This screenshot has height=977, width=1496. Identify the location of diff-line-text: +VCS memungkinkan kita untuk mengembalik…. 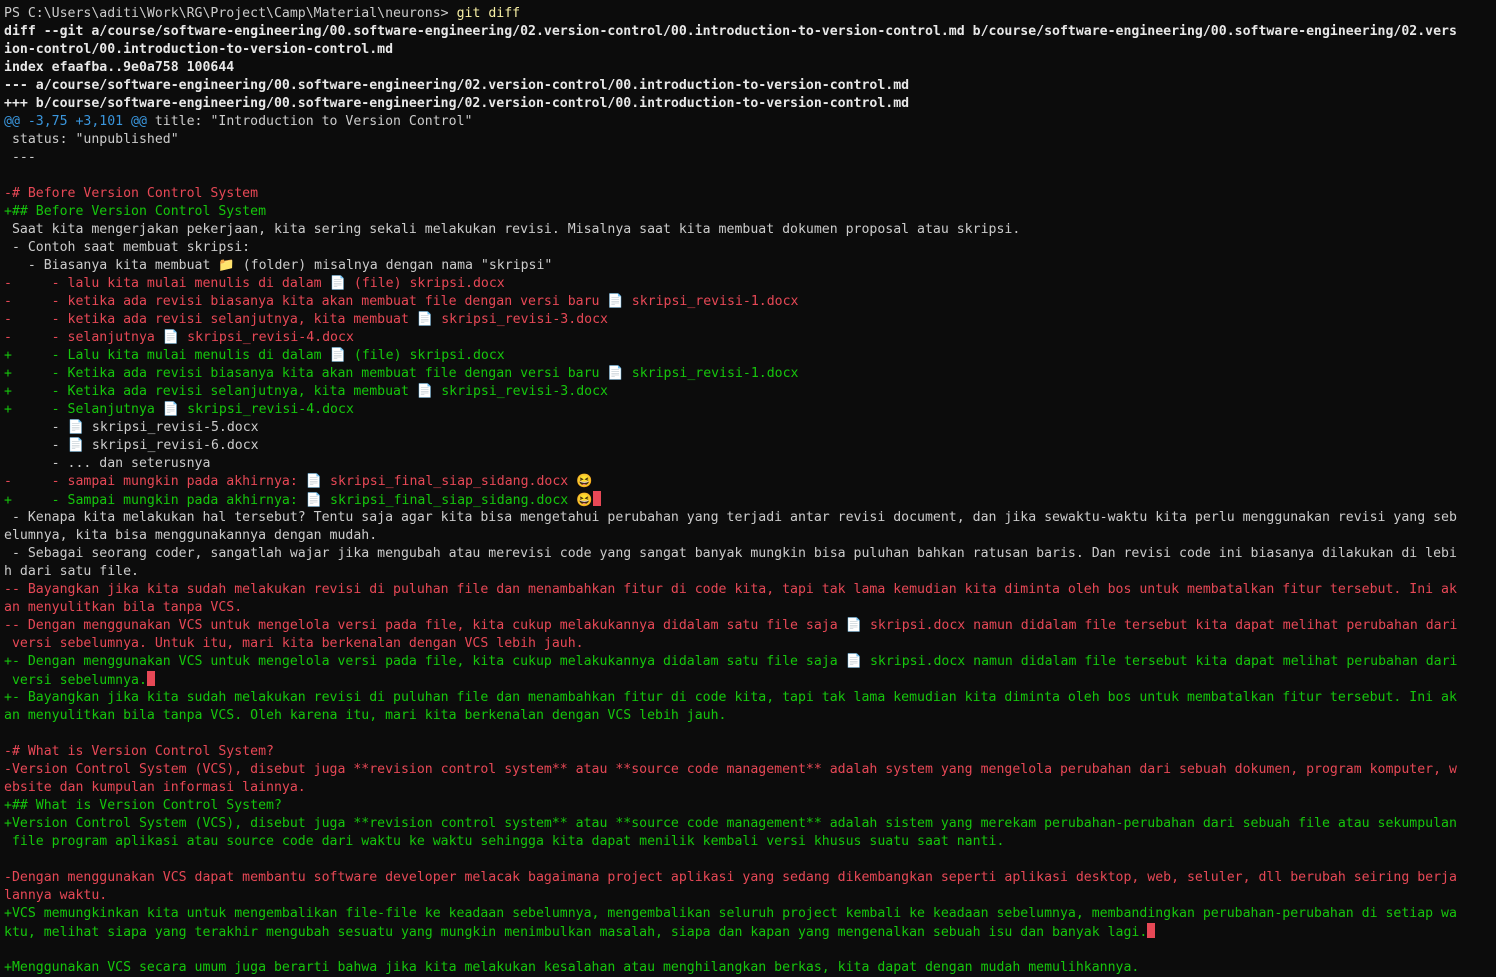
(730, 913).